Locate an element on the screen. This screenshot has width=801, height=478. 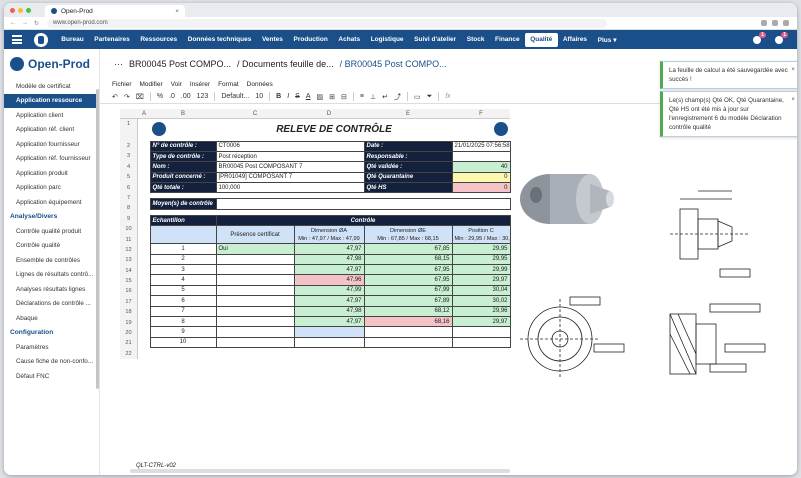
value-responsable is located at coordinates (481, 156).